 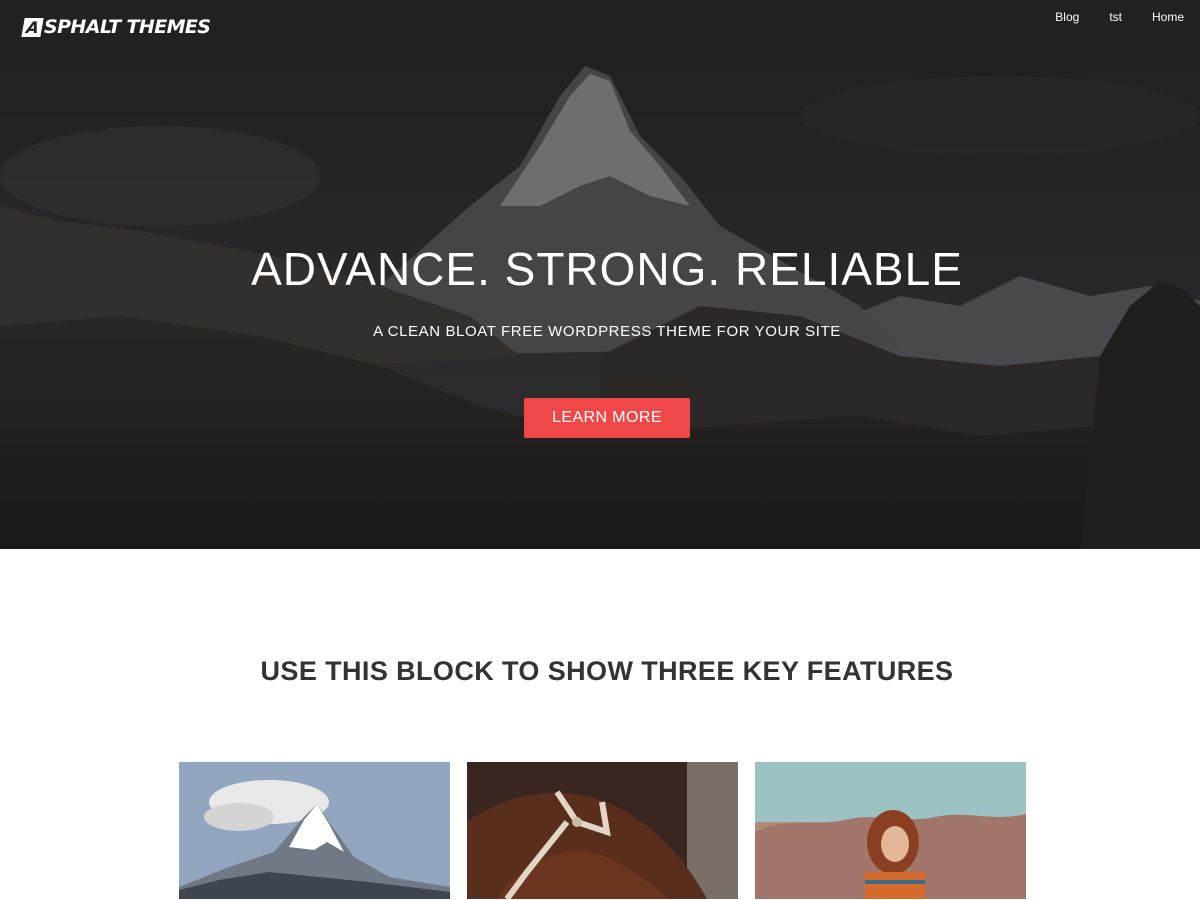 I want to click on horse-with-halter-image, so click(x=602, y=830).